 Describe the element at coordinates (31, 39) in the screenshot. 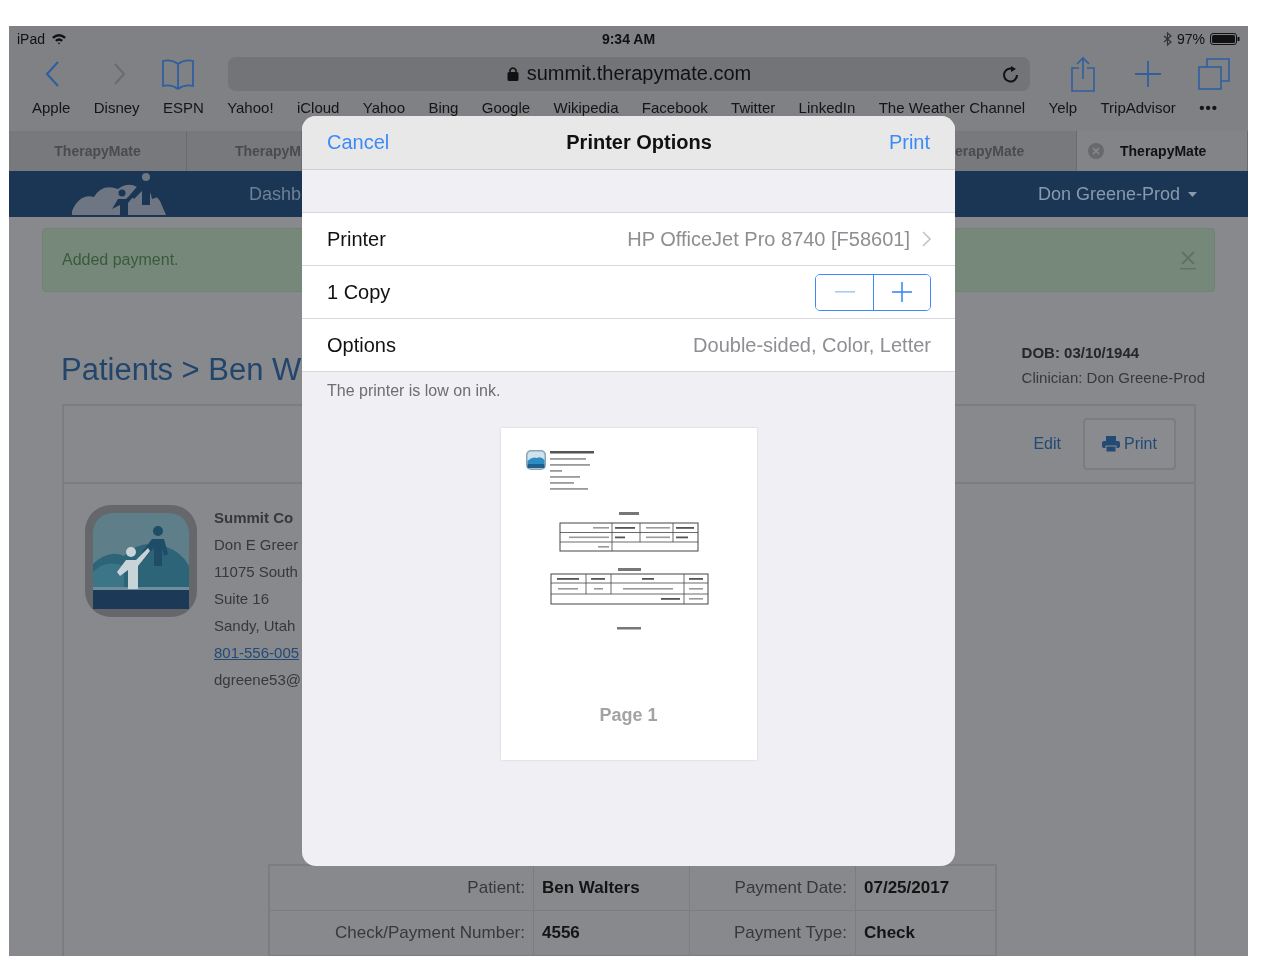

I see `device-name: iPad` at that location.